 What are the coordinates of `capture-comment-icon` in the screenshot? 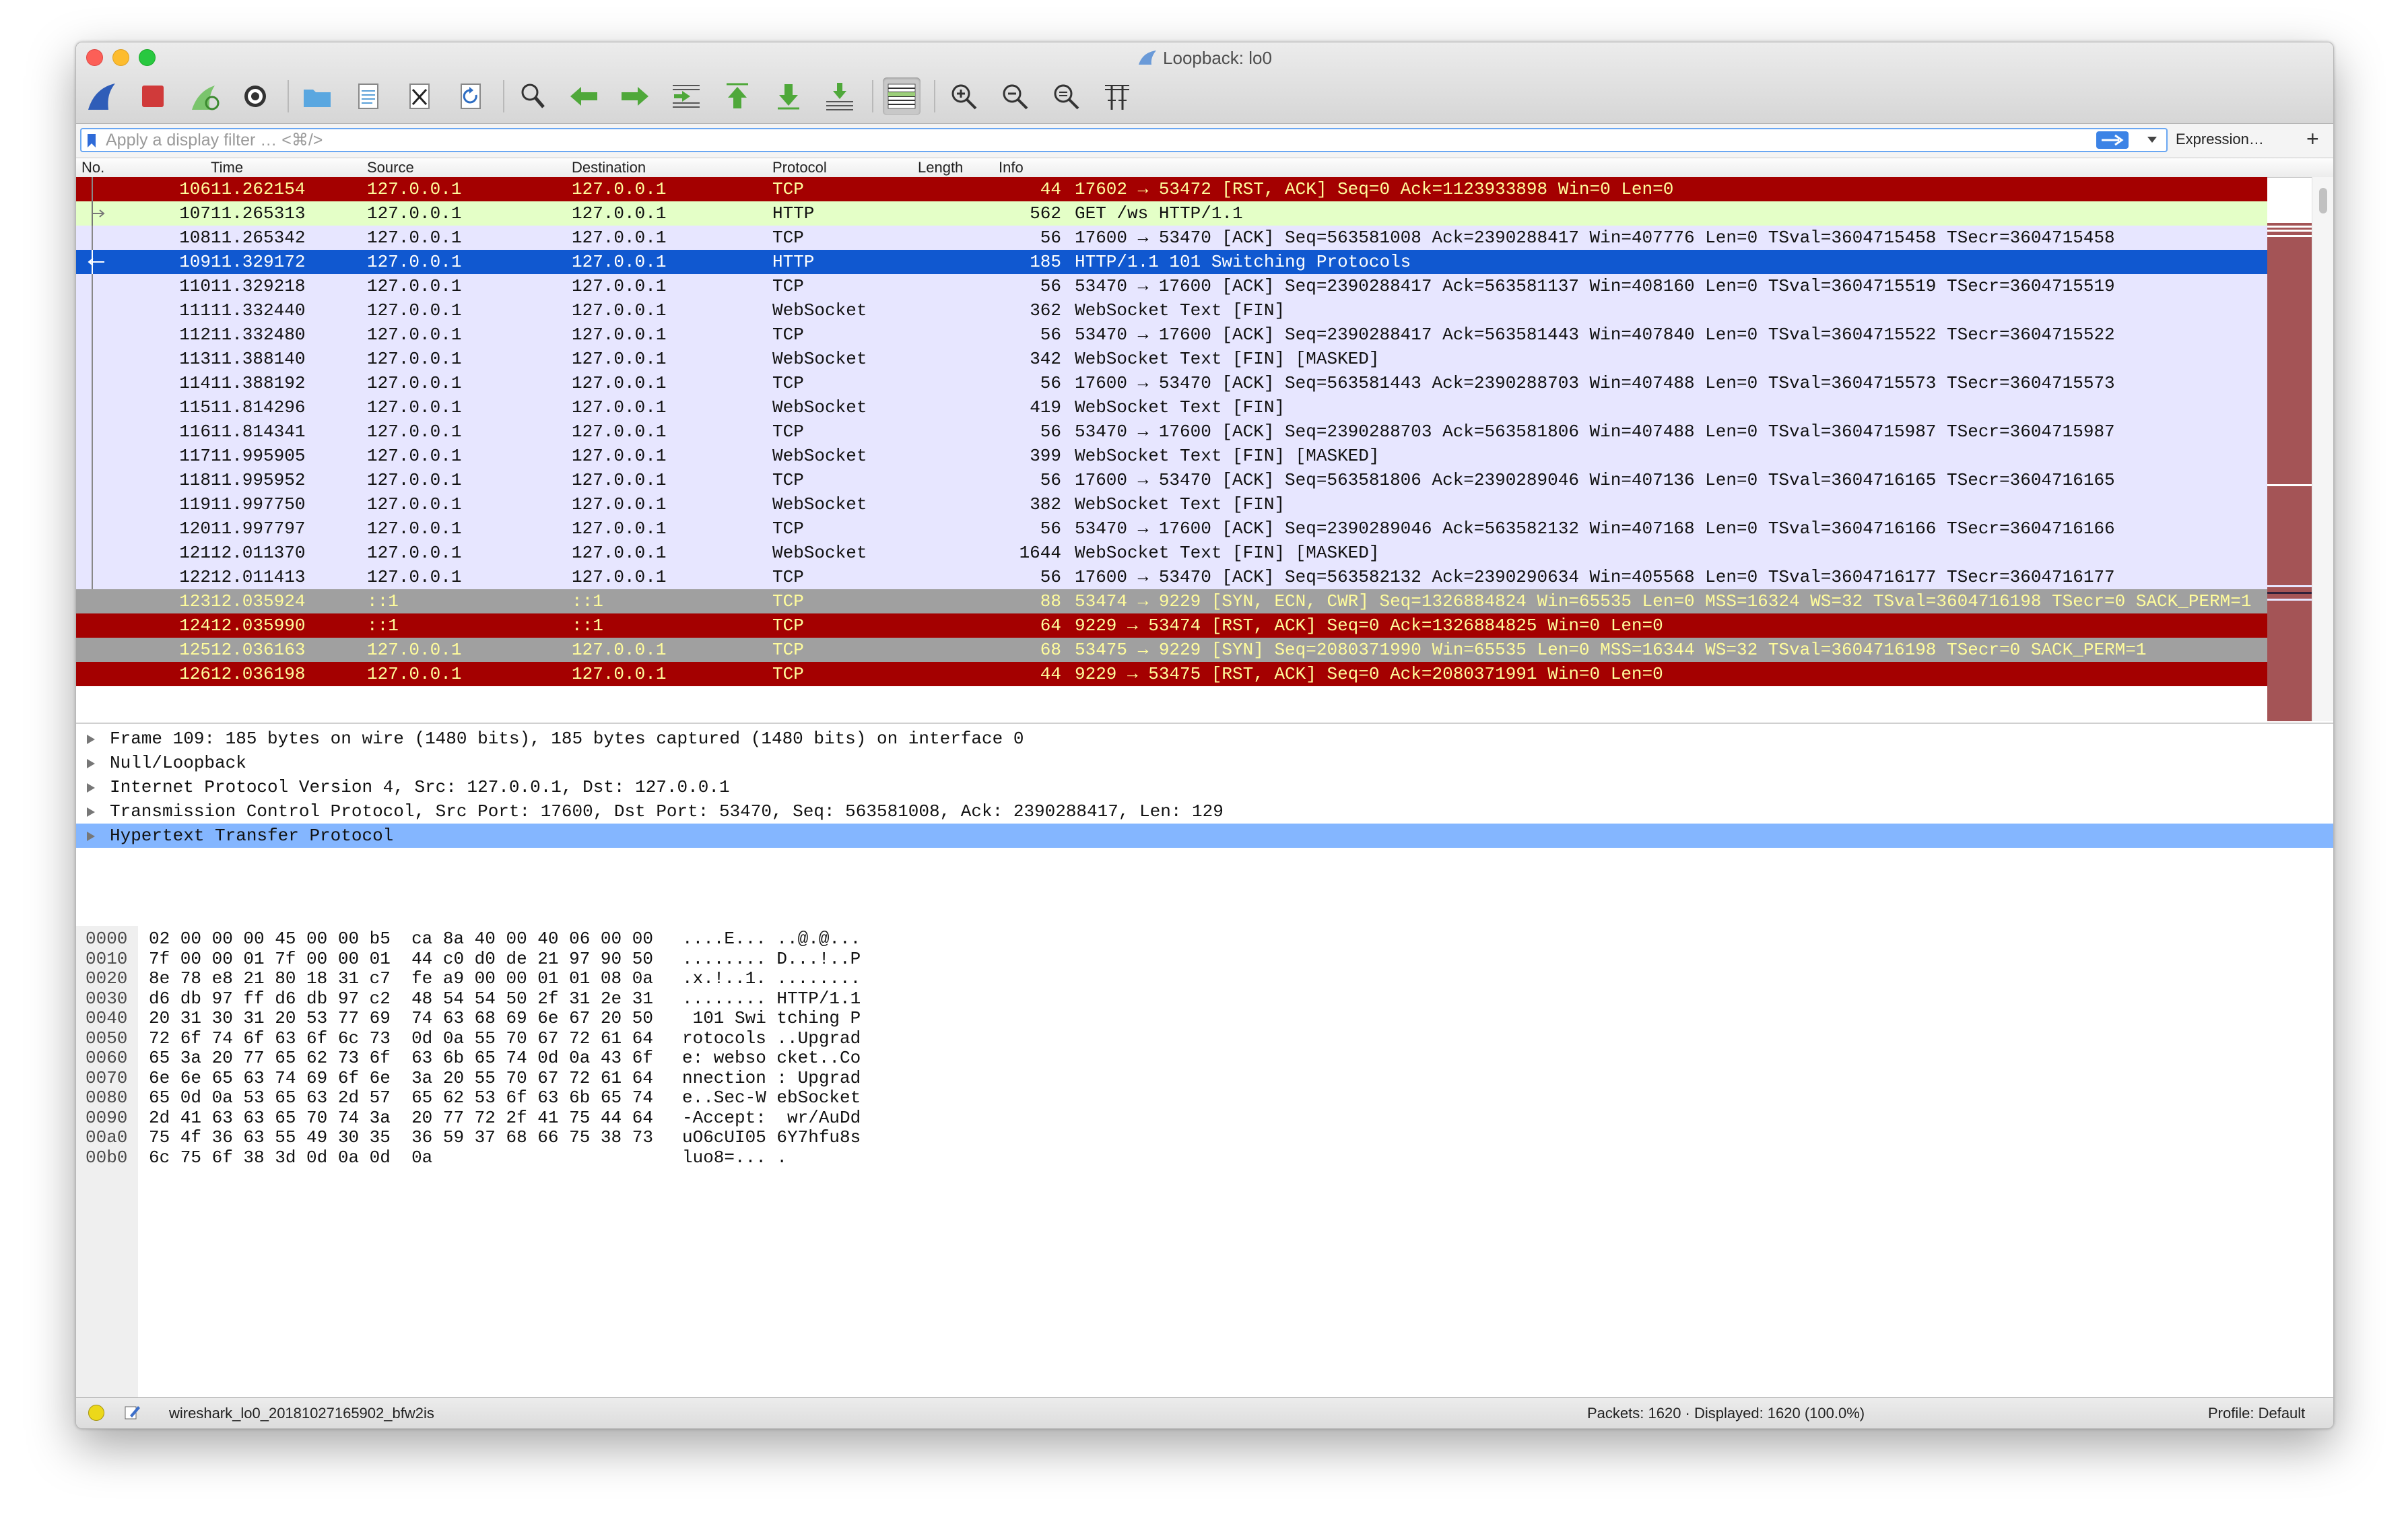 It's located at (132, 1412).